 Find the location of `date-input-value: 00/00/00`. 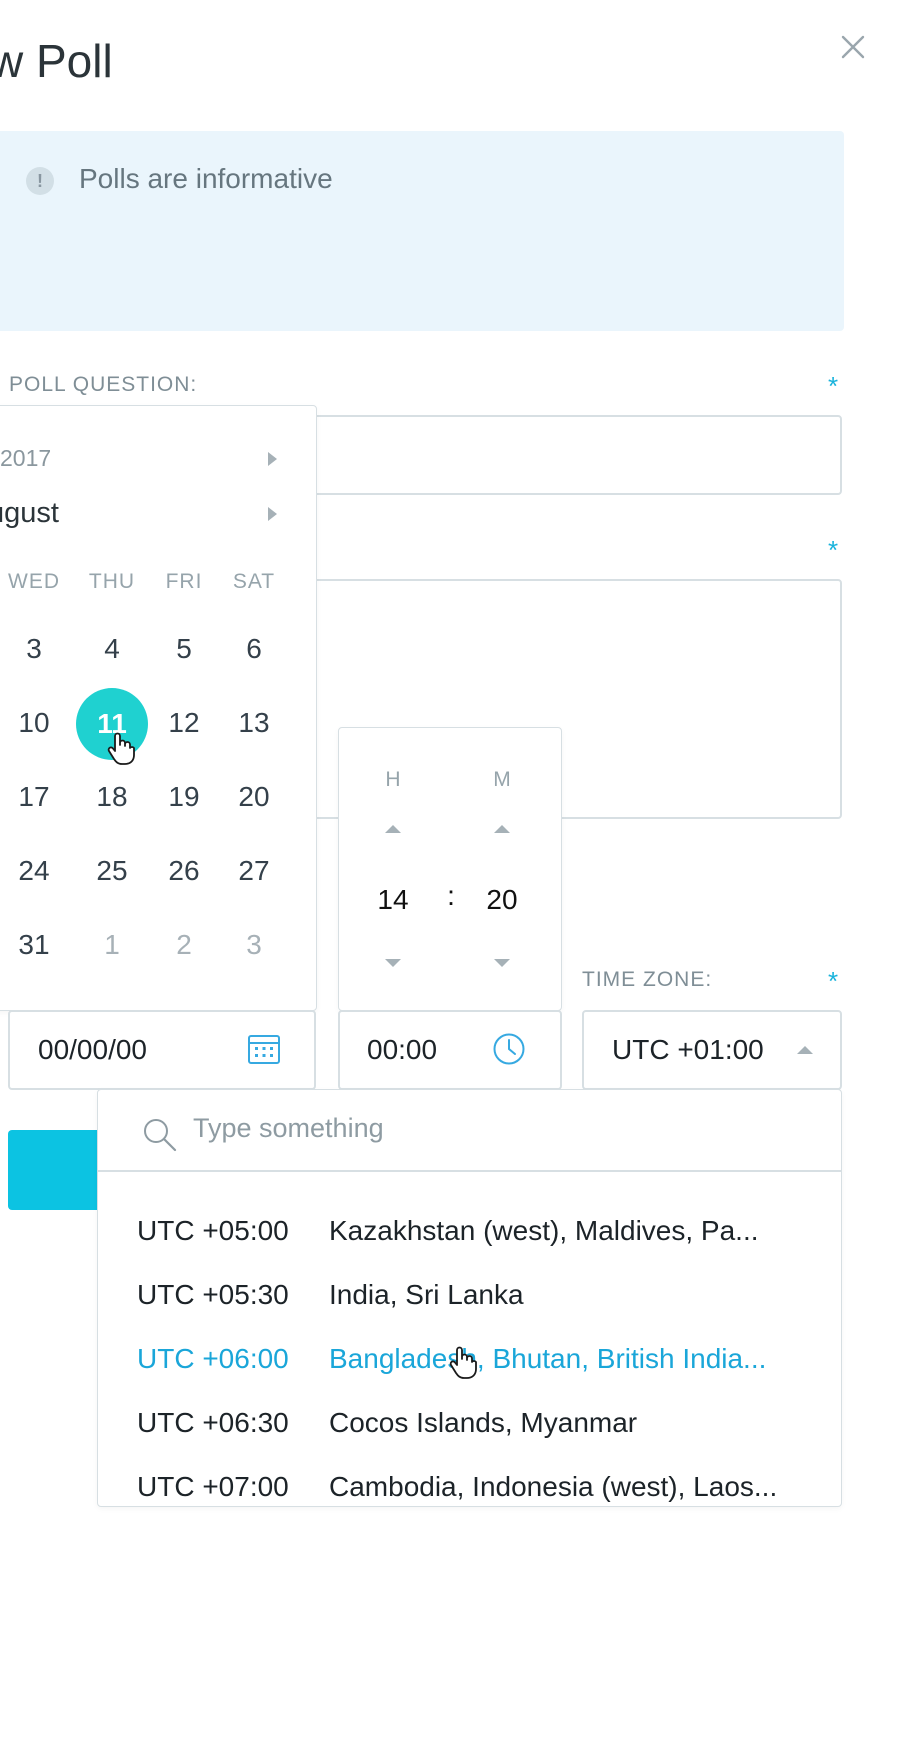

date-input-value: 00/00/00 is located at coordinates (92, 1049).